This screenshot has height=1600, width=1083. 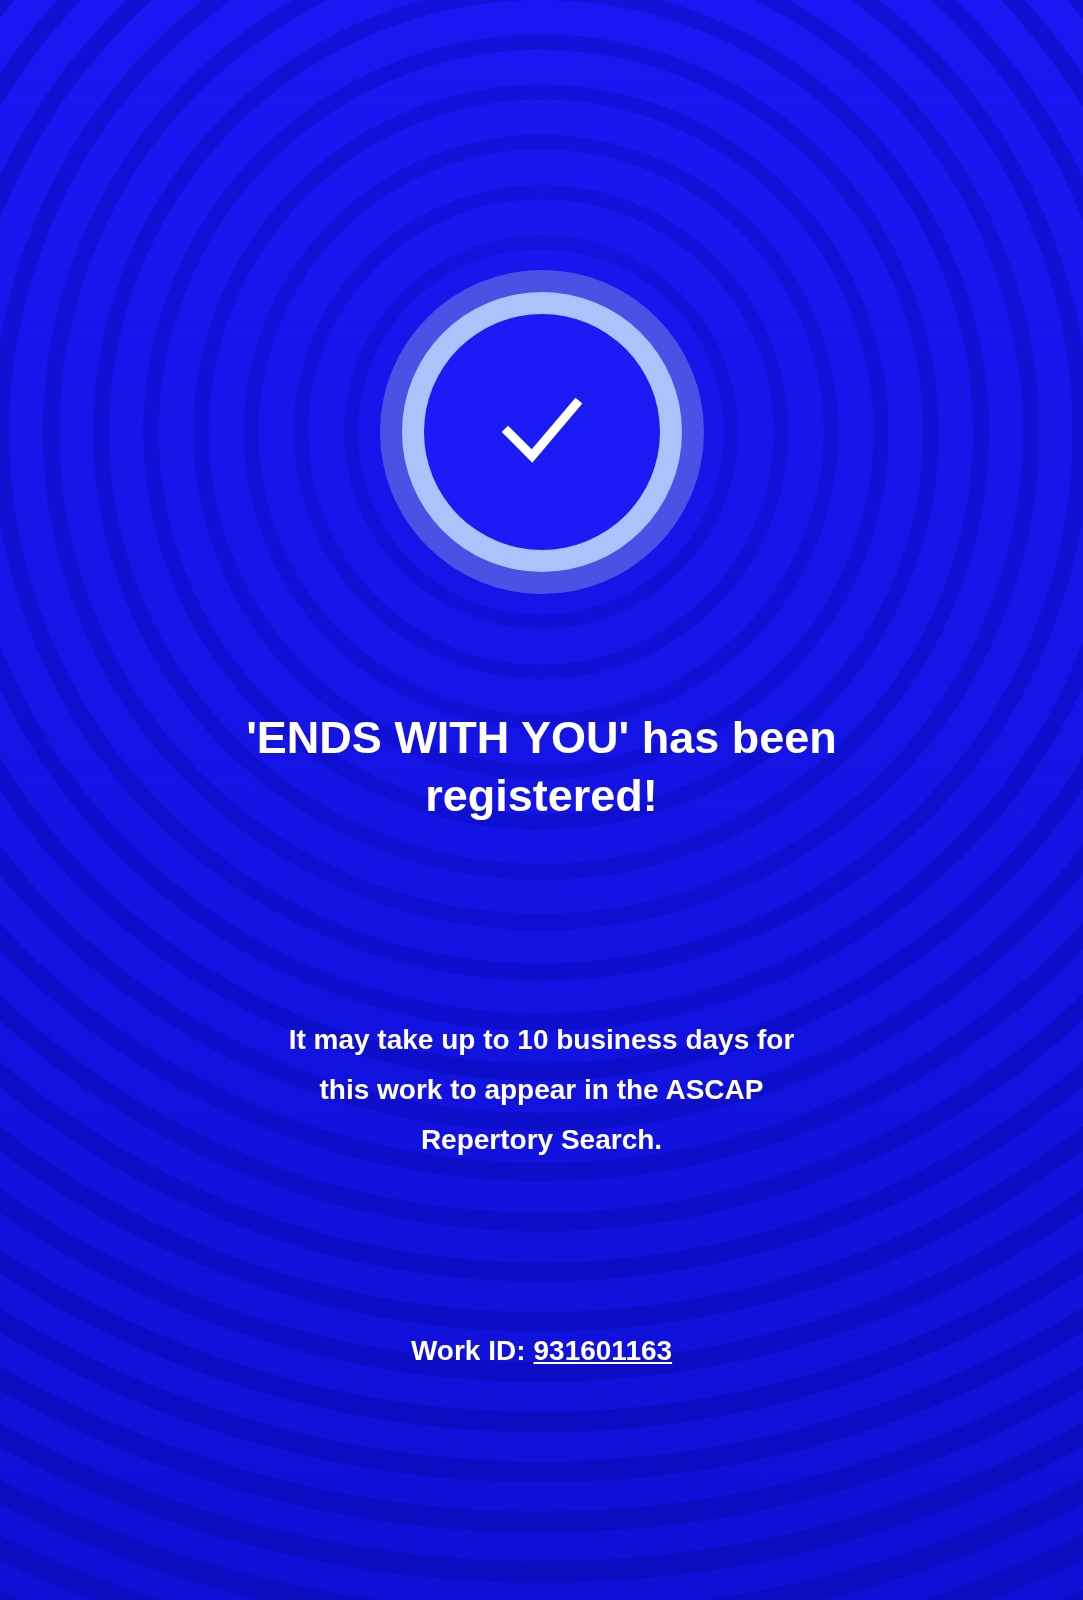 What do you see at coordinates (541, 767) in the screenshot?
I see `confirmation-title: 'ENDS WITH YOU' has been registered!` at bounding box center [541, 767].